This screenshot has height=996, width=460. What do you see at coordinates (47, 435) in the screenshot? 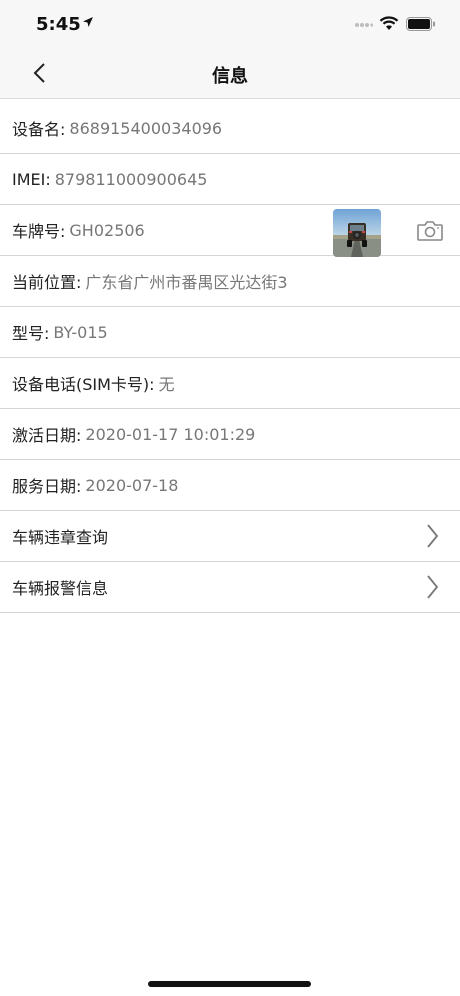
I see `activation-date-label: 激活日期:` at bounding box center [47, 435].